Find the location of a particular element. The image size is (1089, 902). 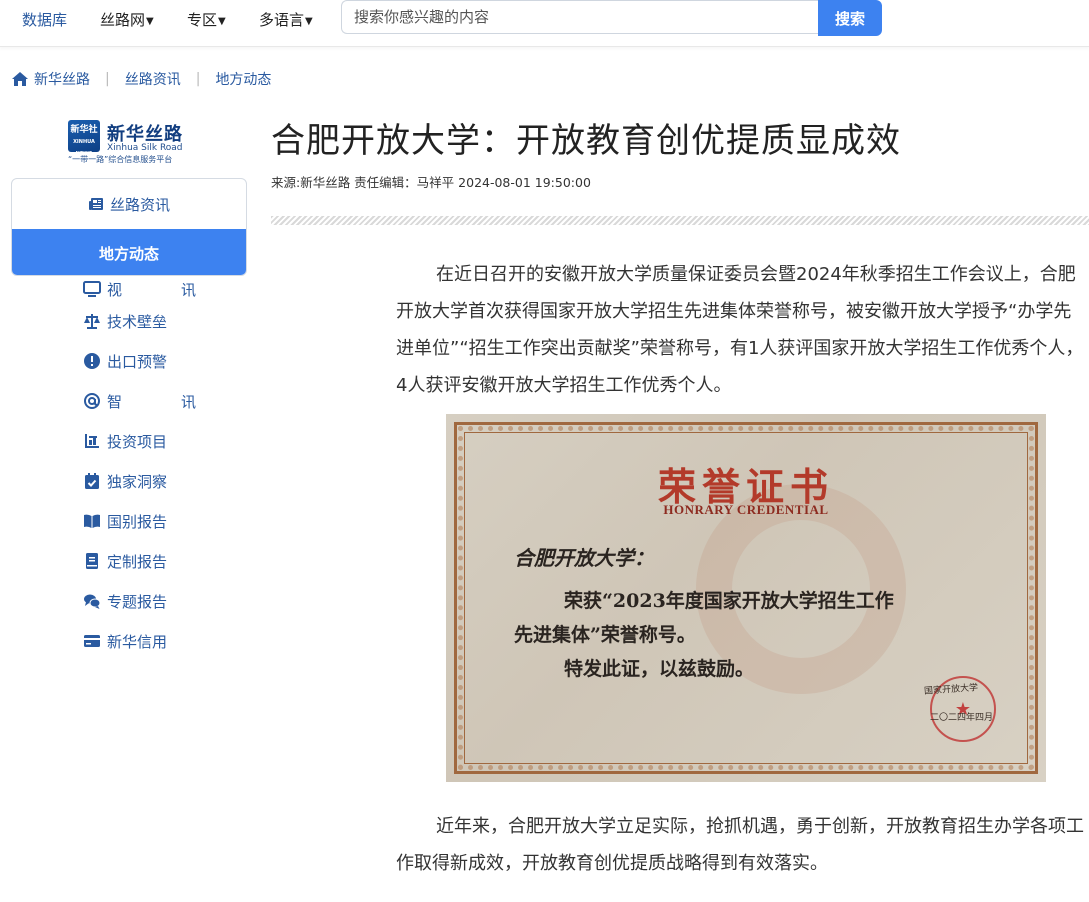

sidebar-item-label: 投资项目 is located at coordinates (137, 441).